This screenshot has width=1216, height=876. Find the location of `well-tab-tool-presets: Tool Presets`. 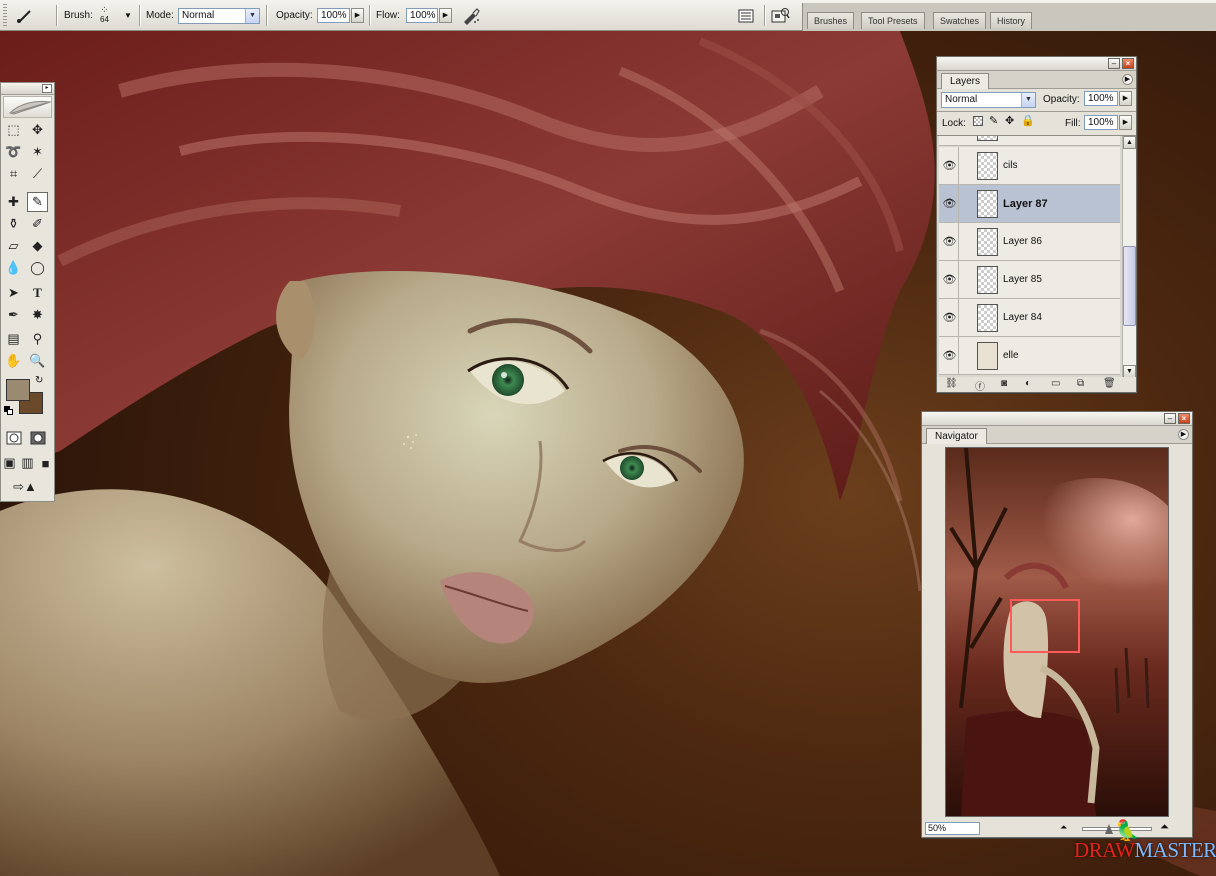

well-tab-tool-presets: Tool Presets is located at coordinates (893, 20).